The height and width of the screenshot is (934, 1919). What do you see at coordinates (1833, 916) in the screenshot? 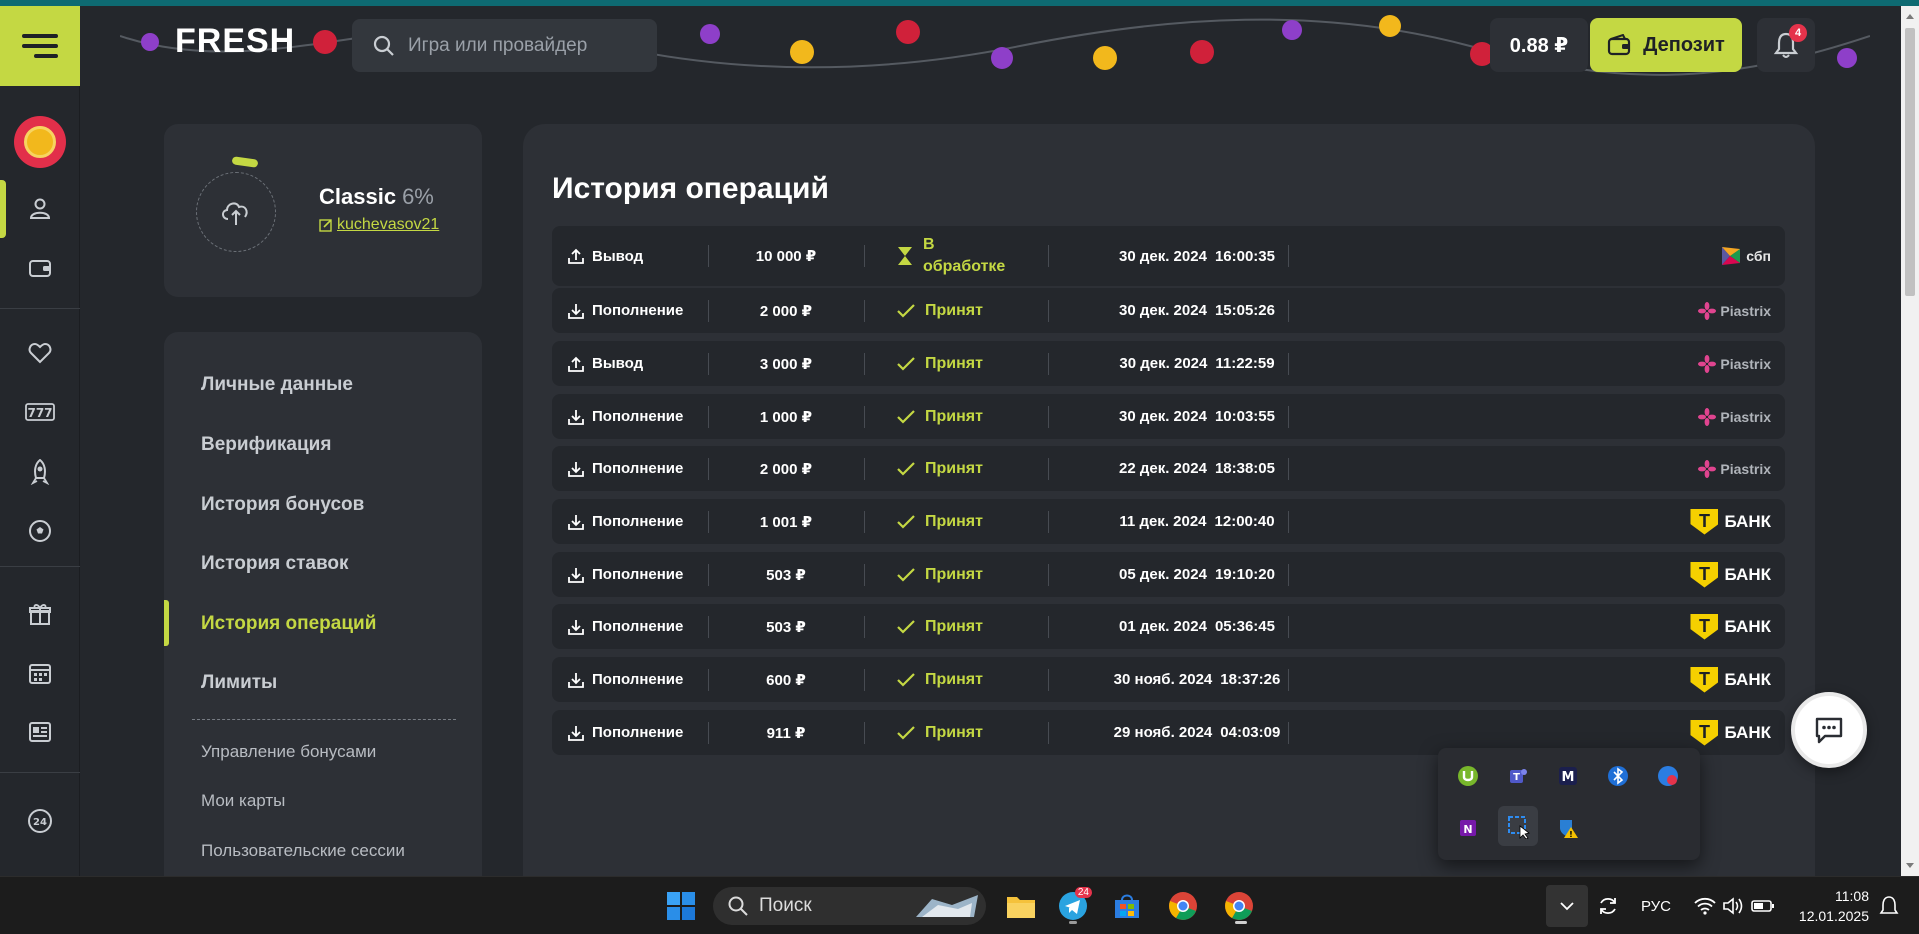
I see `clock-date: 12.01.2025` at bounding box center [1833, 916].